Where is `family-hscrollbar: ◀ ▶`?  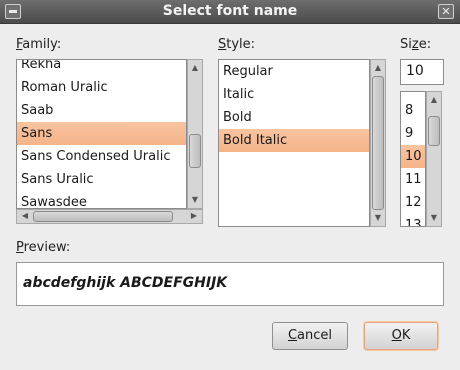 family-hscrollbar: ◀ ▶ is located at coordinates (109, 216).